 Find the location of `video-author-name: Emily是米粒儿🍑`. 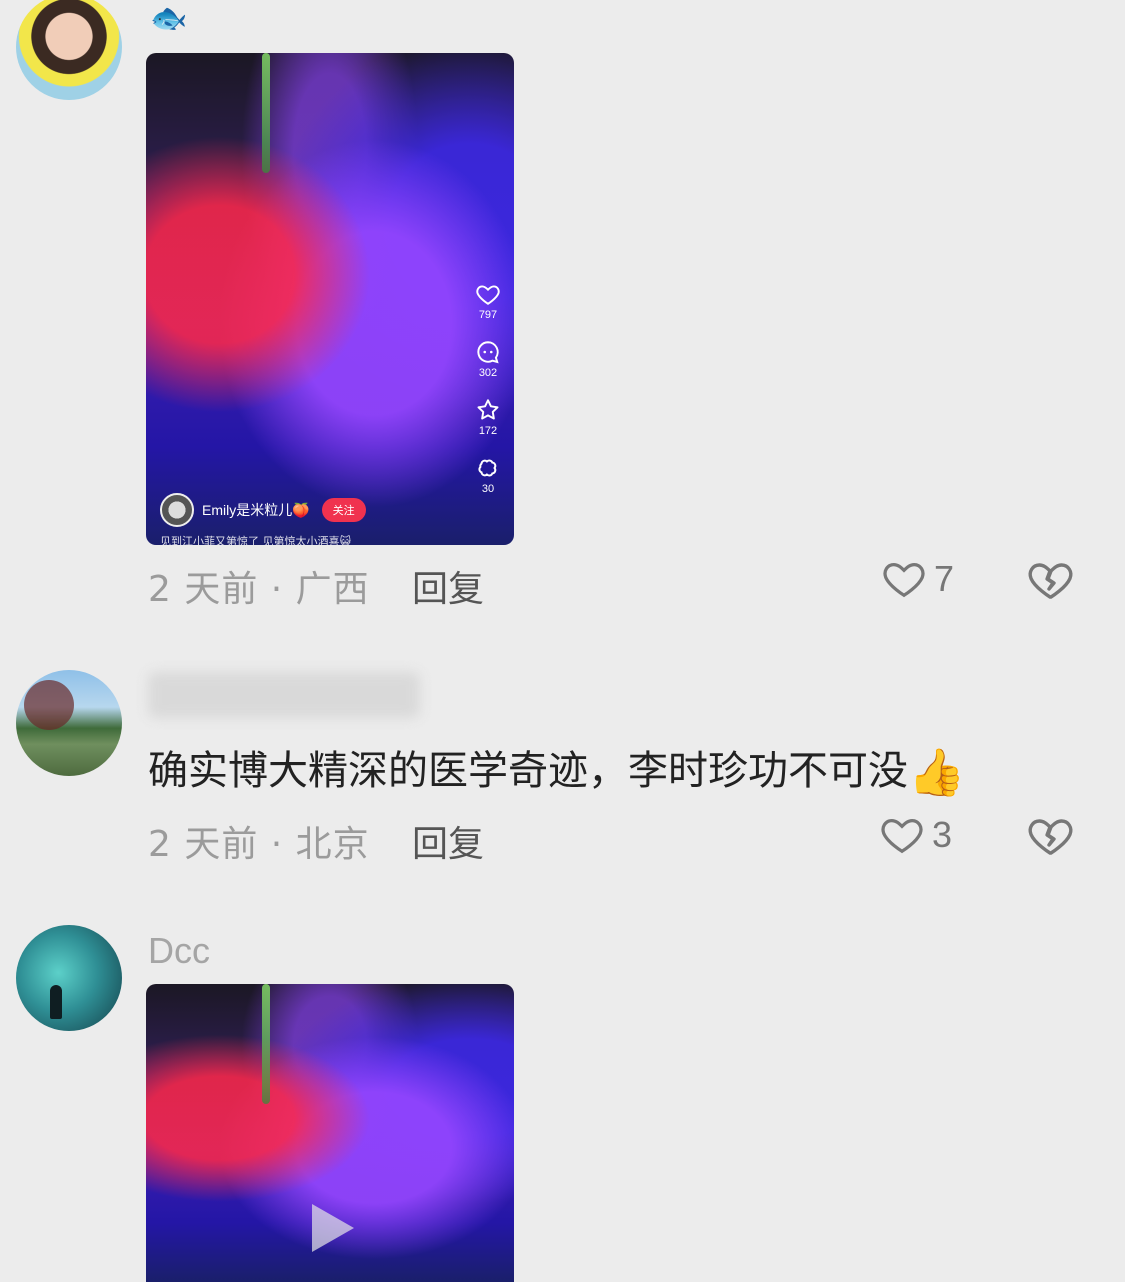

video-author-name: Emily是米粒儿🍑 is located at coordinates (256, 510).